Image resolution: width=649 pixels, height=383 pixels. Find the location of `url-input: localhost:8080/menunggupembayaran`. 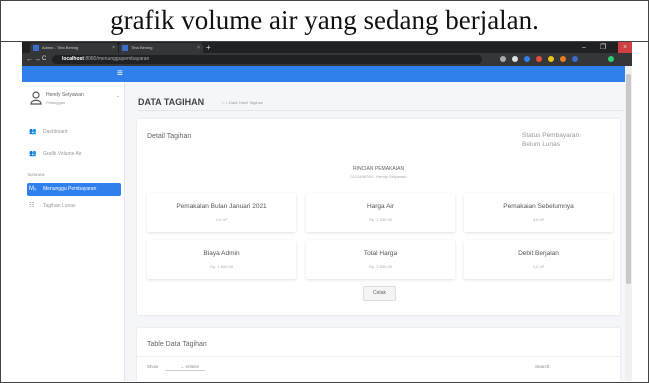

url-input: localhost:8080/menunggupembayaran is located at coordinates (267, 59).